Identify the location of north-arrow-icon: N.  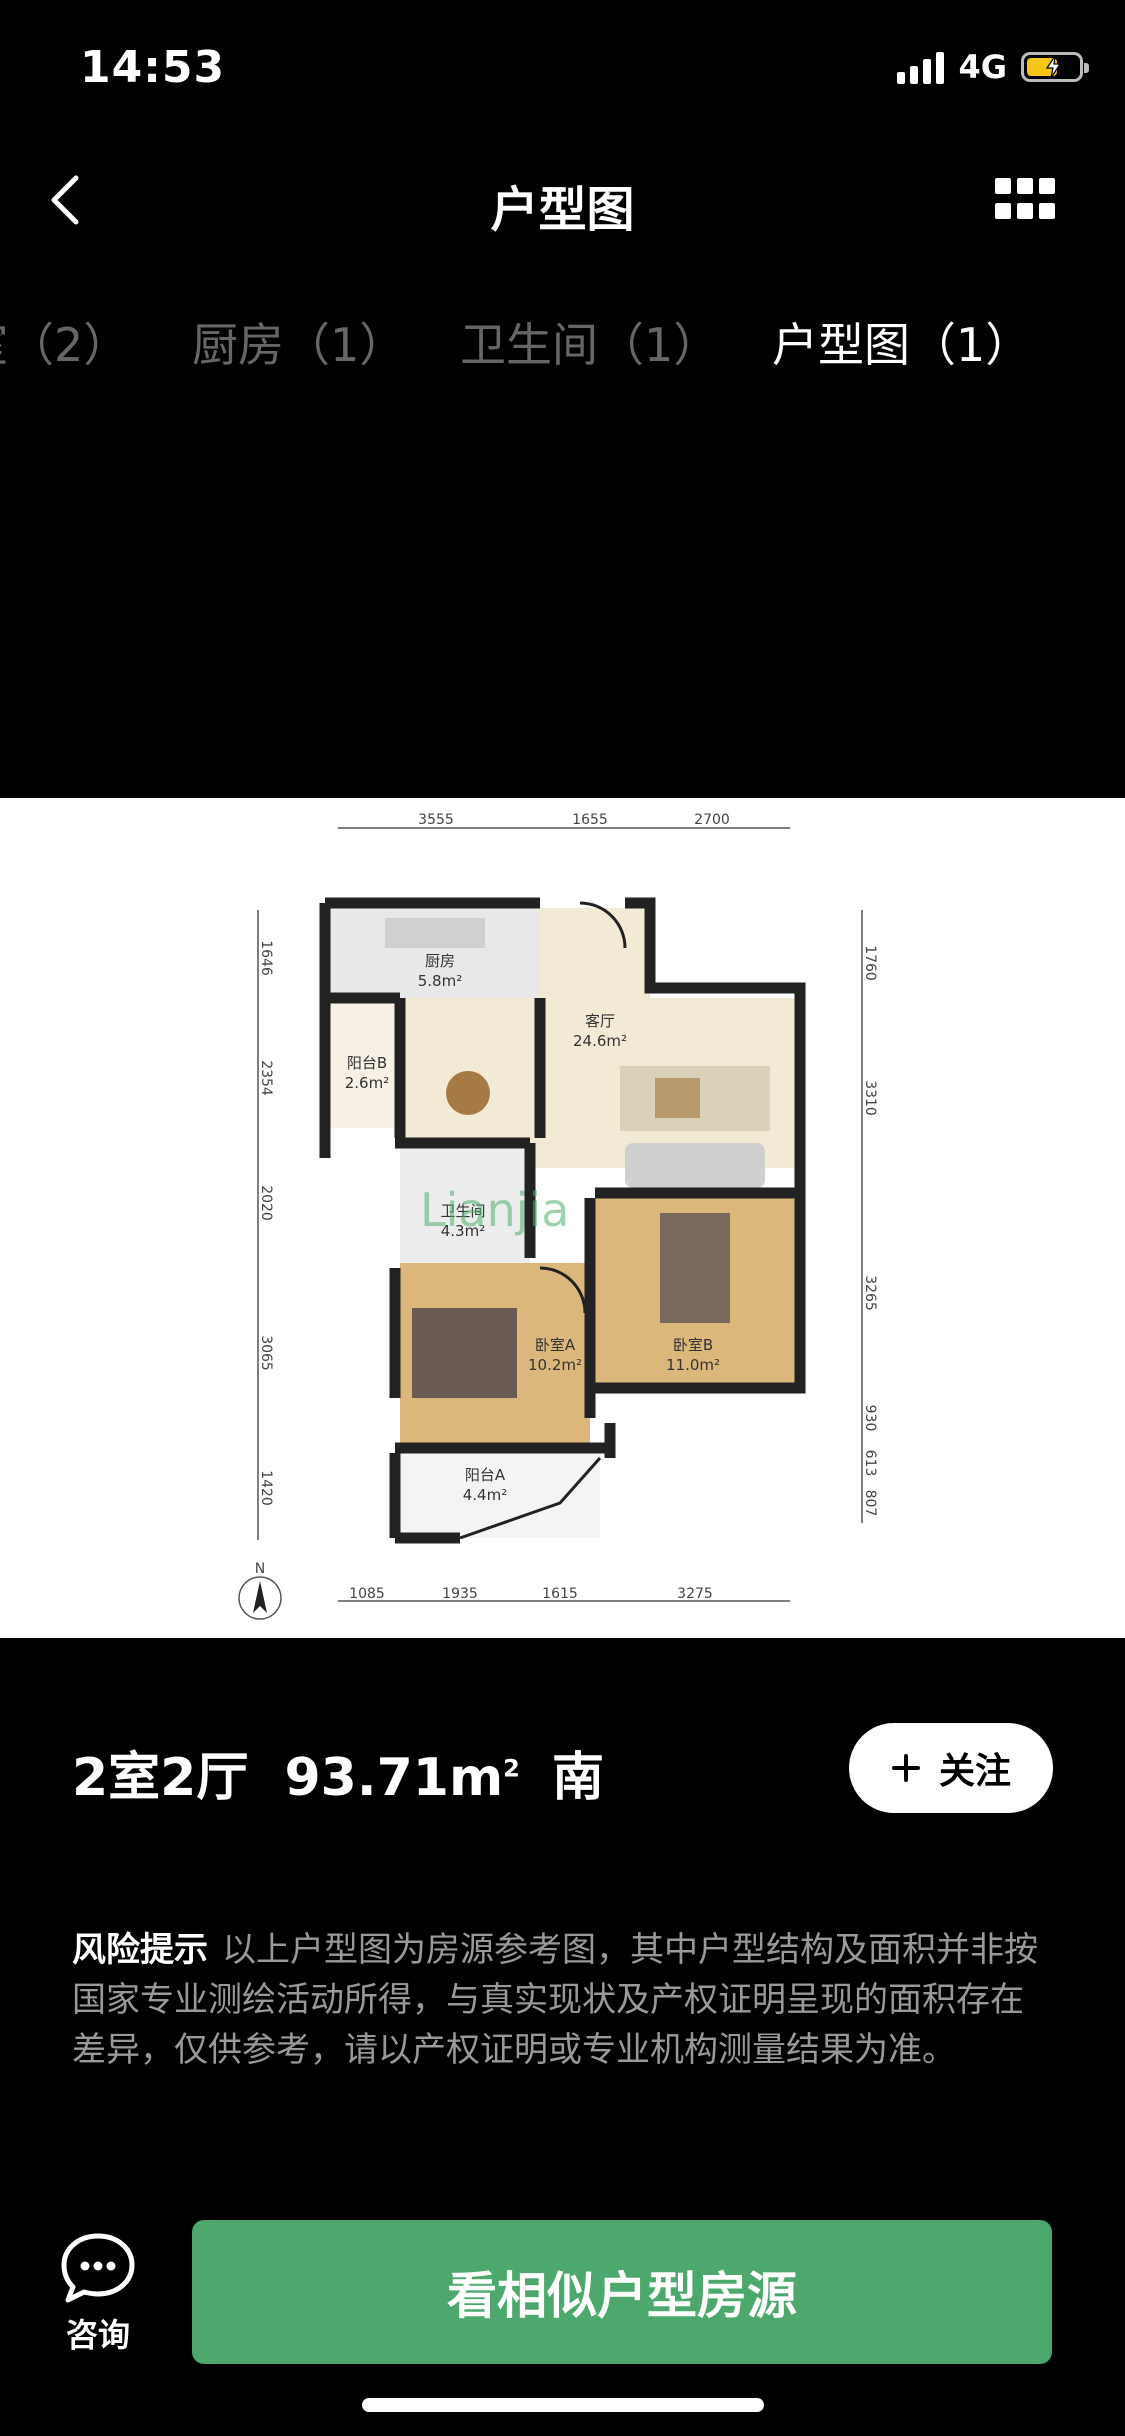
(260, 1590).